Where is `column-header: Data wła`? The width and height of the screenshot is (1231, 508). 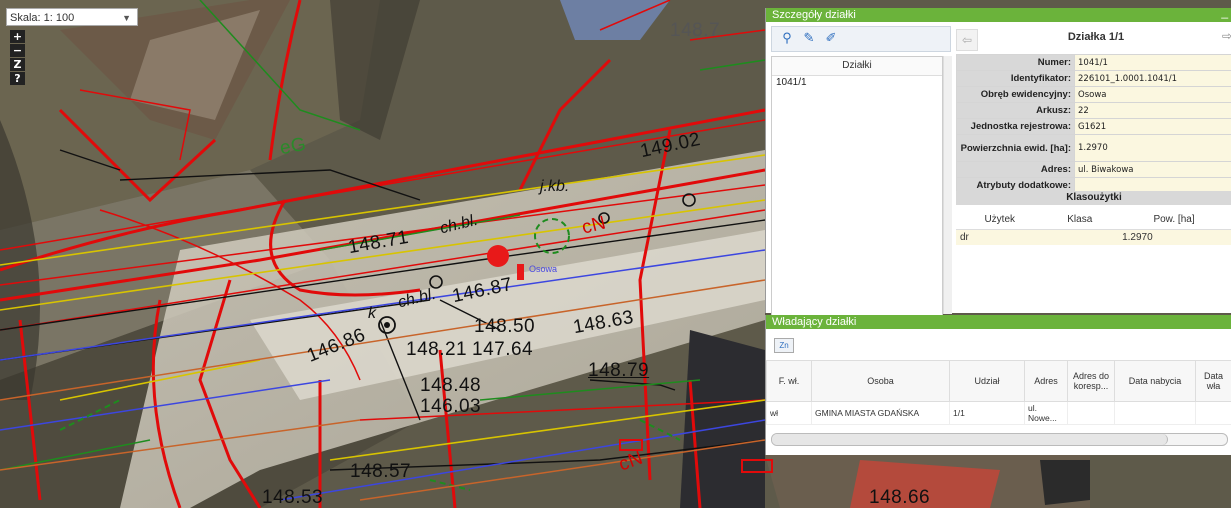
column-header: Data wła is located at coordinates (1213, 381).